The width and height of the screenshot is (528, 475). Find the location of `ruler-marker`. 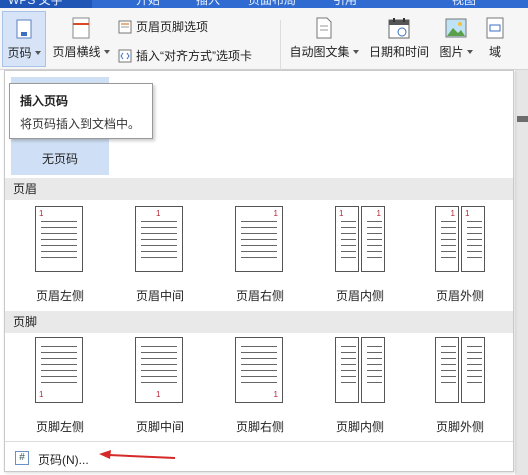

ruler-marker is located at coordinates (522, 119).